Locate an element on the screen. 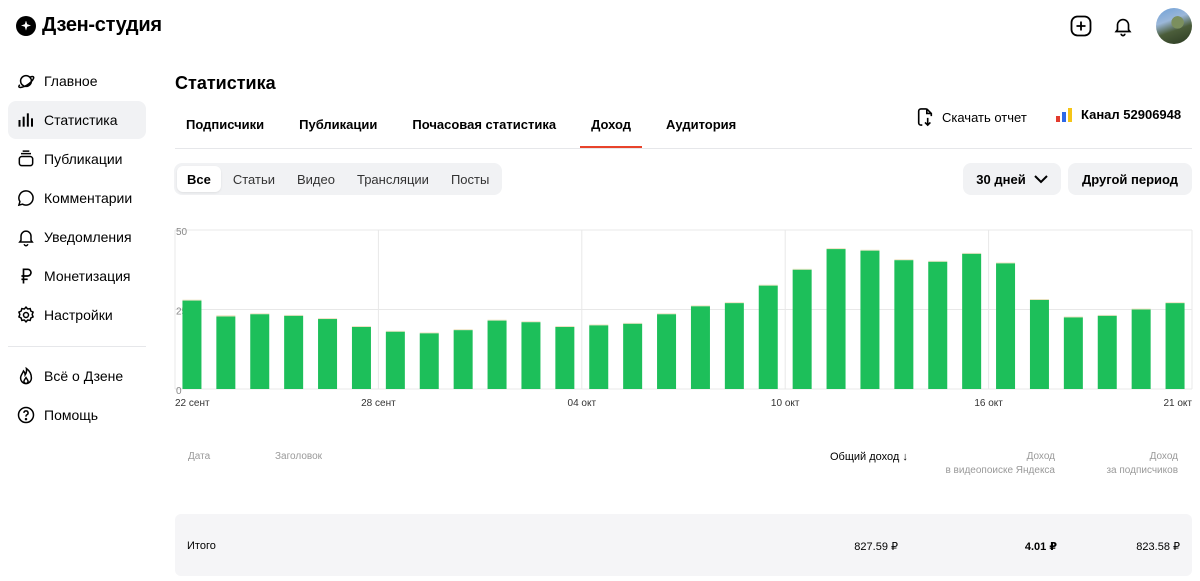  sidebar-item-label: Настройки is located at coordinates (78, 315).